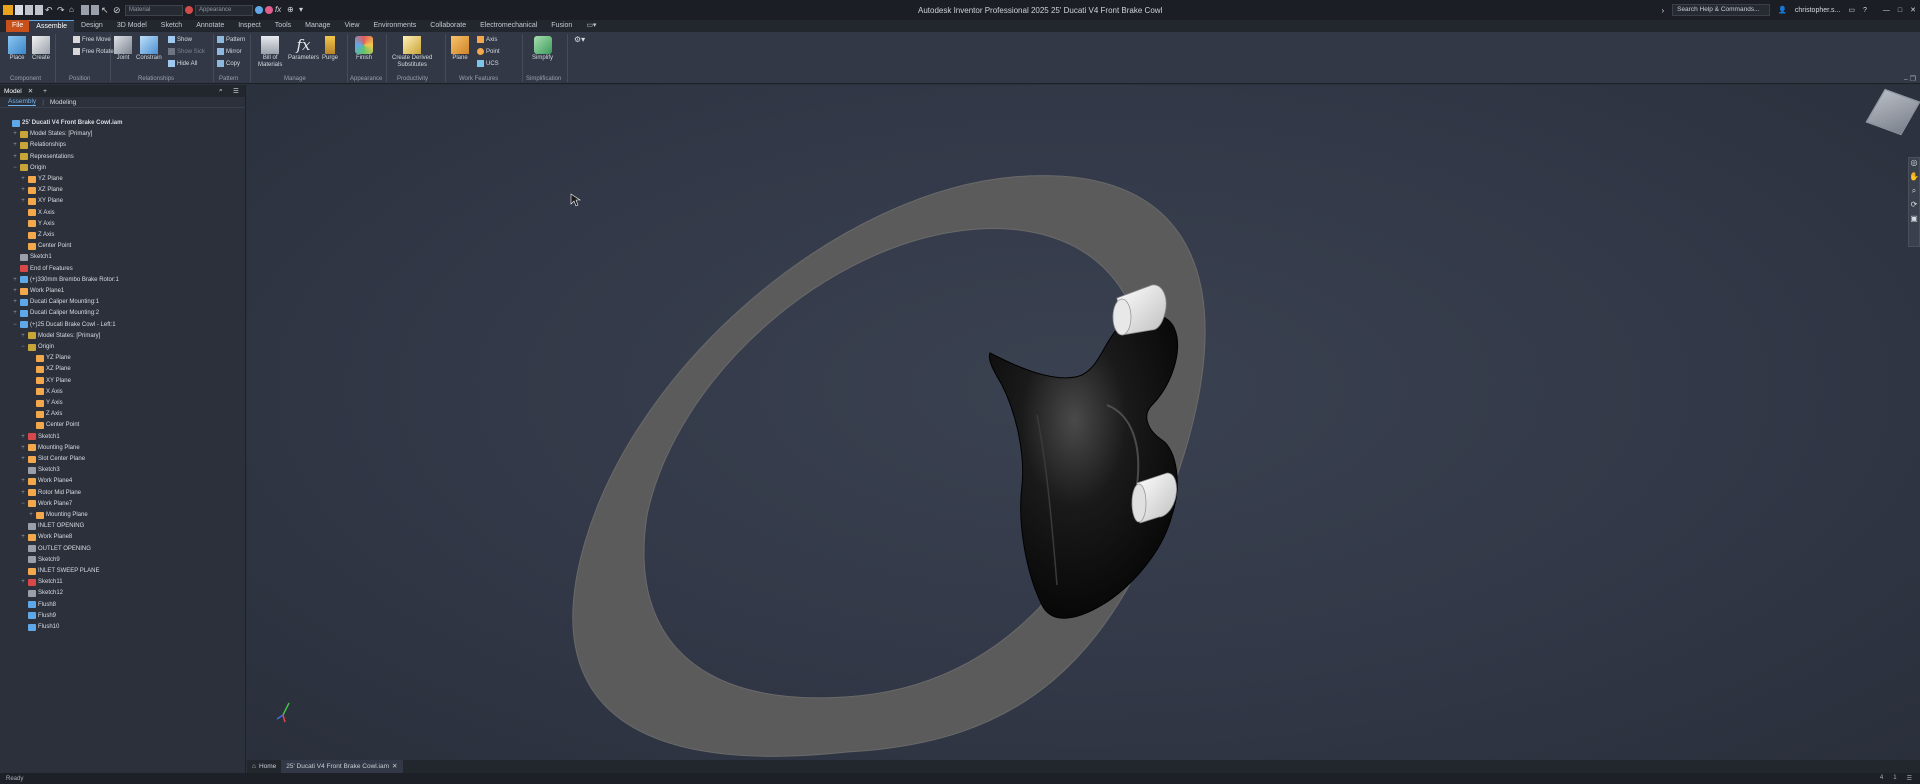 The height and width of the screenshot is (784, 1920). I want to click on open-icon, so click(29, 10).